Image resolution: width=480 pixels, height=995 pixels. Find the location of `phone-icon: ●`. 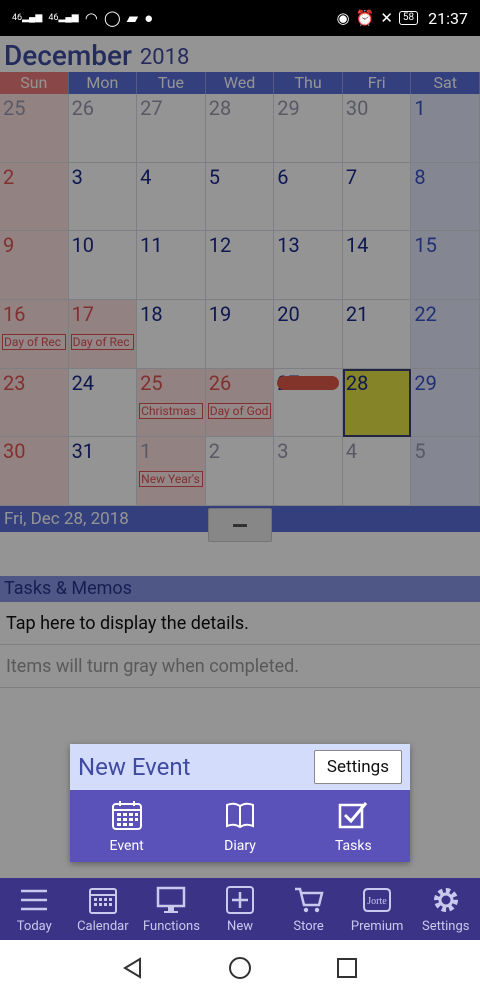

phone-icon: ● is located at coordinates (149, 18).